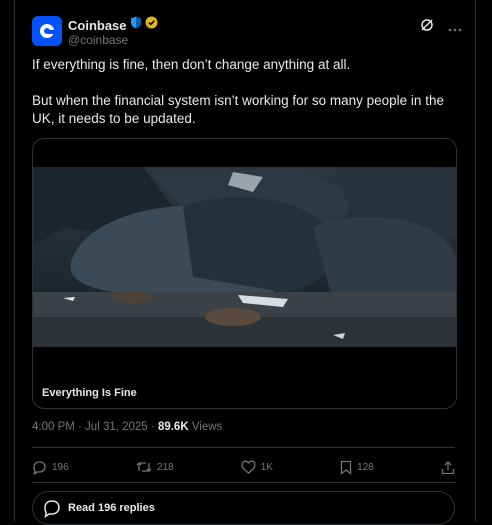  Describe the element at coordinates (248, 467) in the screenshot. I see `heart-icon` at that location.